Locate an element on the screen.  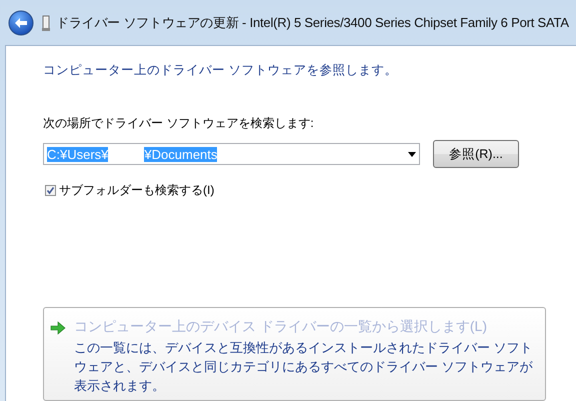
checkbox is located at coordinates (50, 190).